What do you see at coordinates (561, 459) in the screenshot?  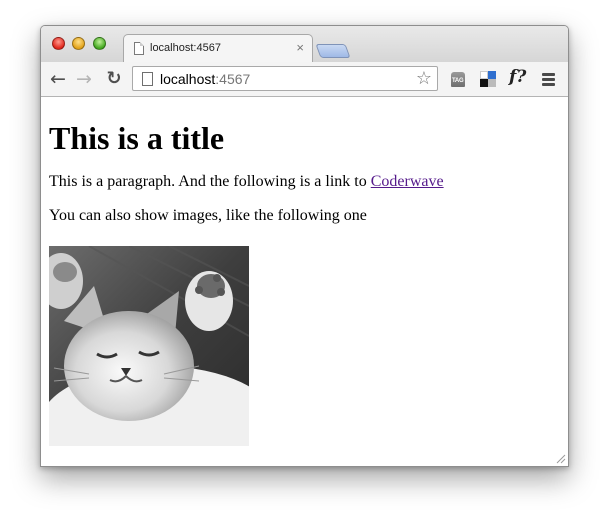 I see `resize-grip-icon` at bounding box center [561, 459].